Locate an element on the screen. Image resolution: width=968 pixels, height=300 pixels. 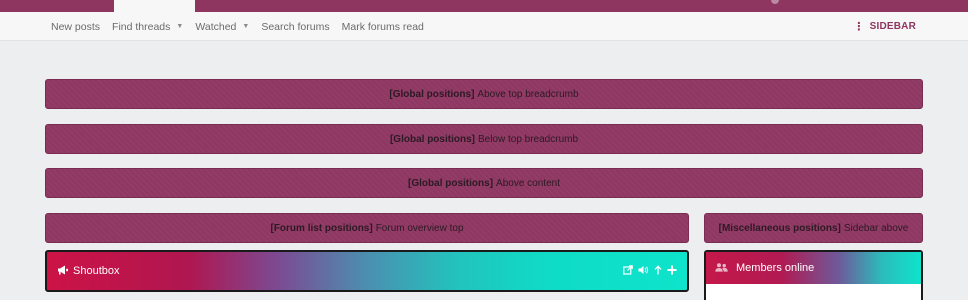
ad-position-text: Sidebar above is located at coordinates (876, 228).